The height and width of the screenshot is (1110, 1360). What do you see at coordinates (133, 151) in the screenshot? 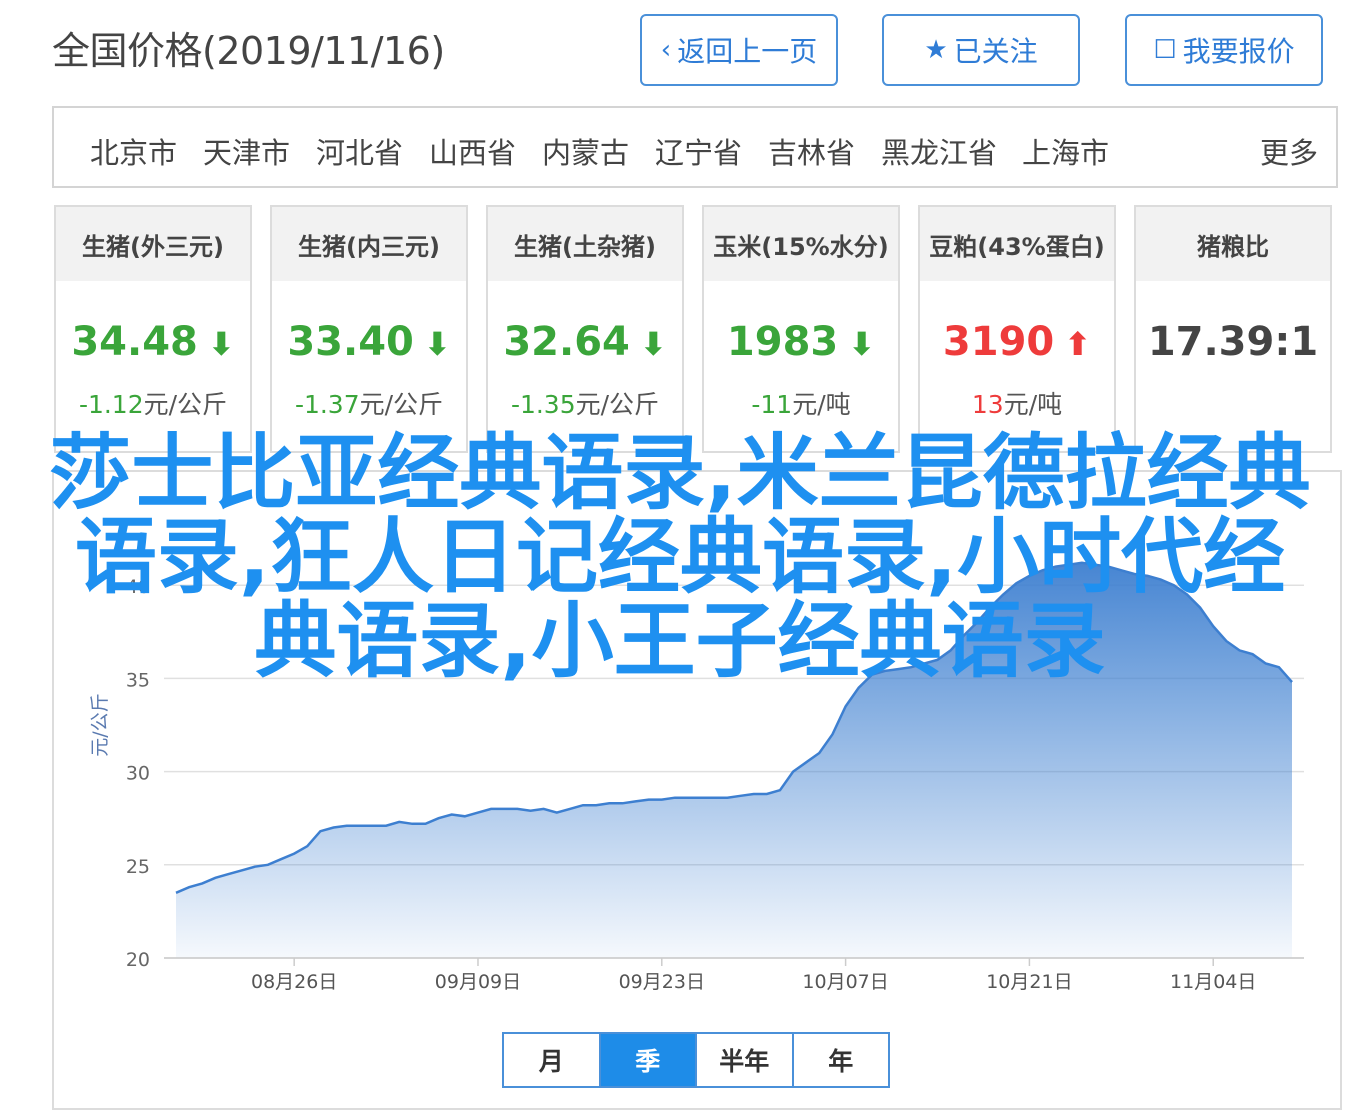
I see `region-item: 北京市` at bounding box center [133, 151].